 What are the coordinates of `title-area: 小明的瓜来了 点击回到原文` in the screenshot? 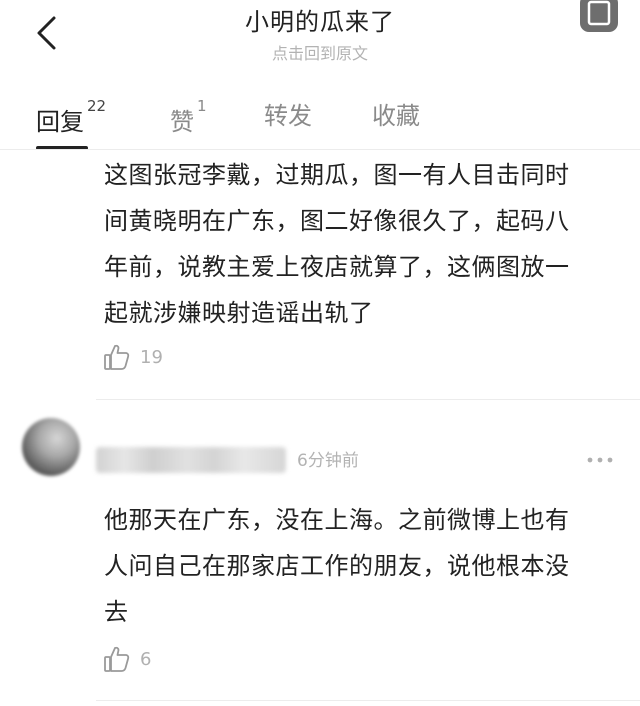 It's located at (320, 36).